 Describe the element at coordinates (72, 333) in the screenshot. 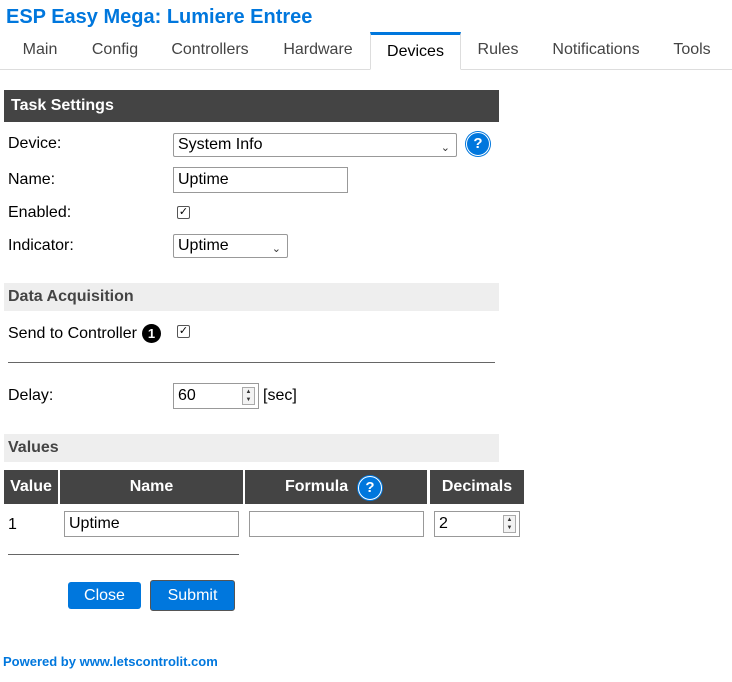

I see `send-to-controller-label: Send to Controller` at that location.